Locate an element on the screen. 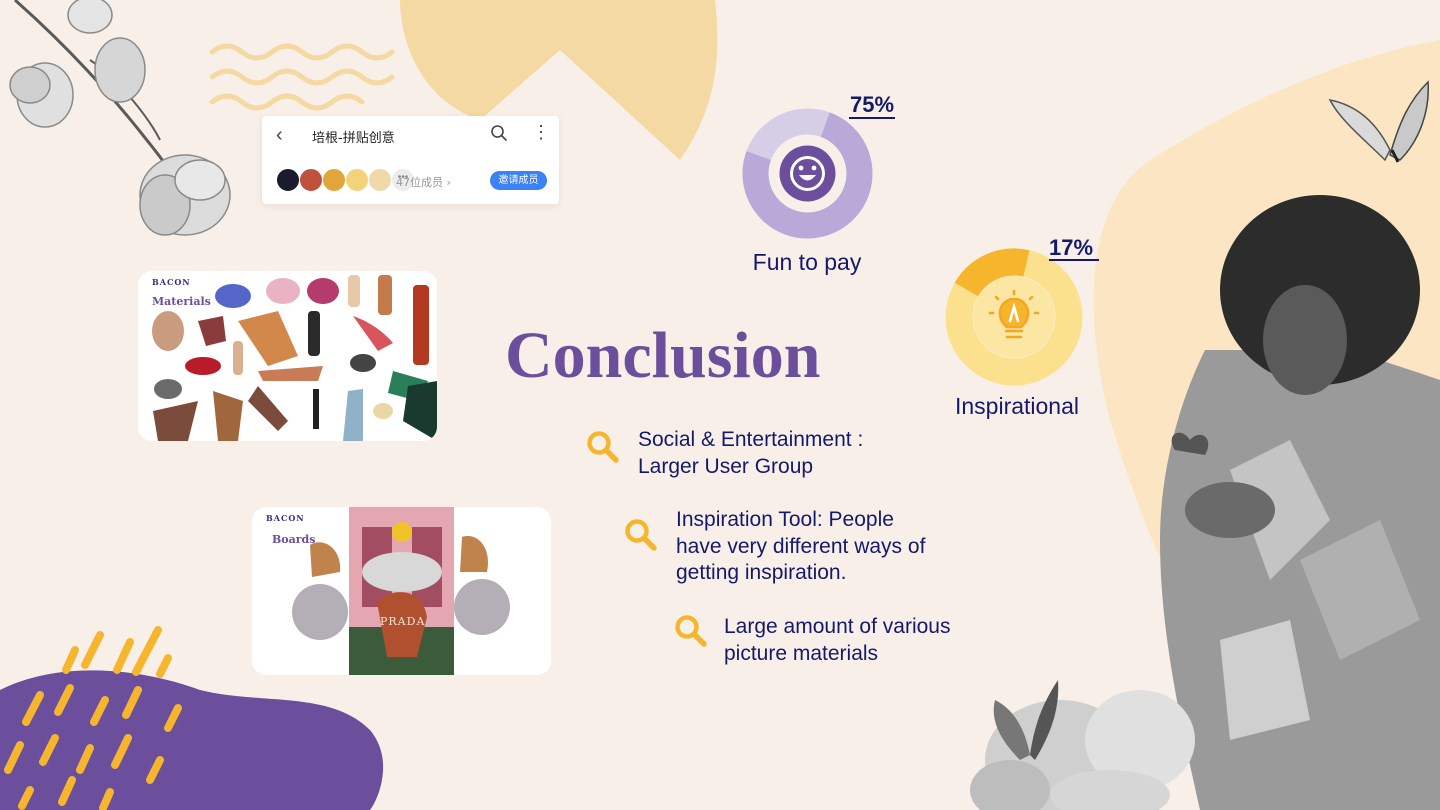 This screenshot has height=810, width=1440. more-vertical-icon: ⋮ is located at coordinates (541, 132).